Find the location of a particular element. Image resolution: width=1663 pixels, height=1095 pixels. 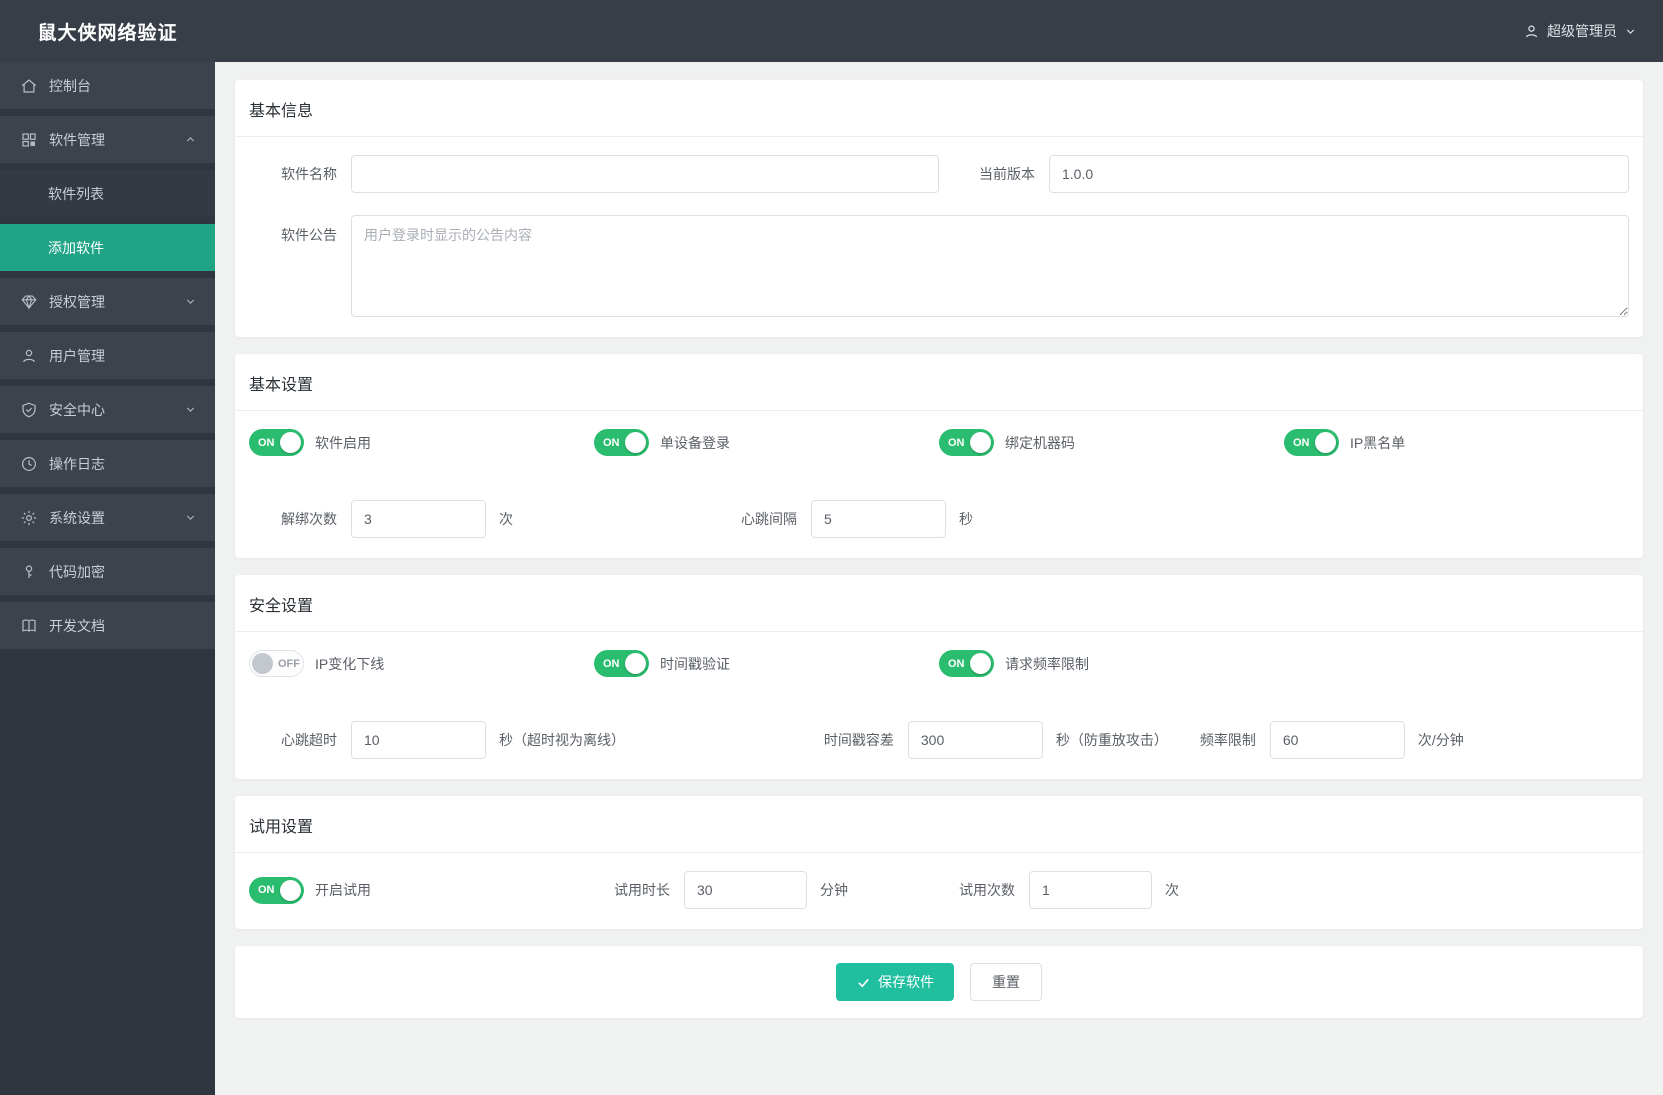

reset-button: 重置 is located at coordinates (1006, 982).